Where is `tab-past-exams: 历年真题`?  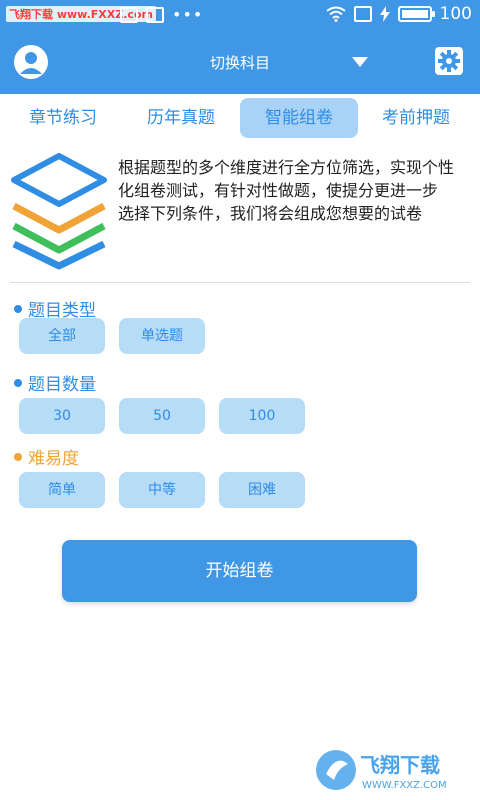
tab-past-exams: 历年真题 is located at coordinates (181, 118).